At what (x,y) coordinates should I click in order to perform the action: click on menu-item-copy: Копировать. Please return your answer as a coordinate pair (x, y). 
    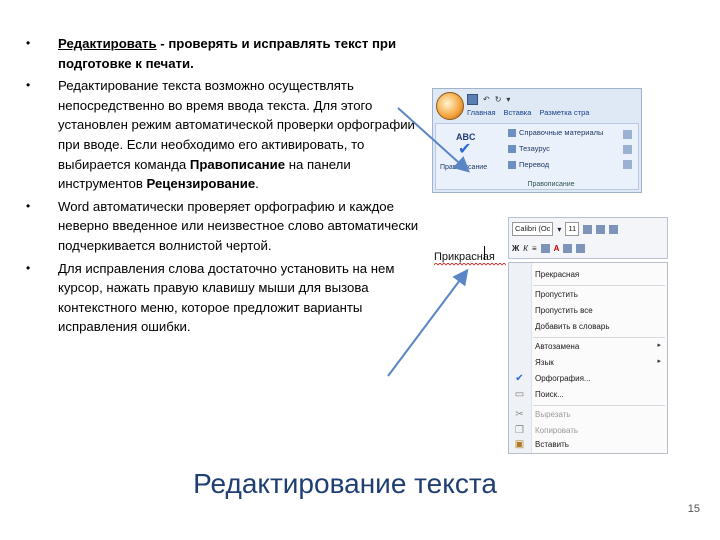
    Looking at the image, I should click on (557, 430).